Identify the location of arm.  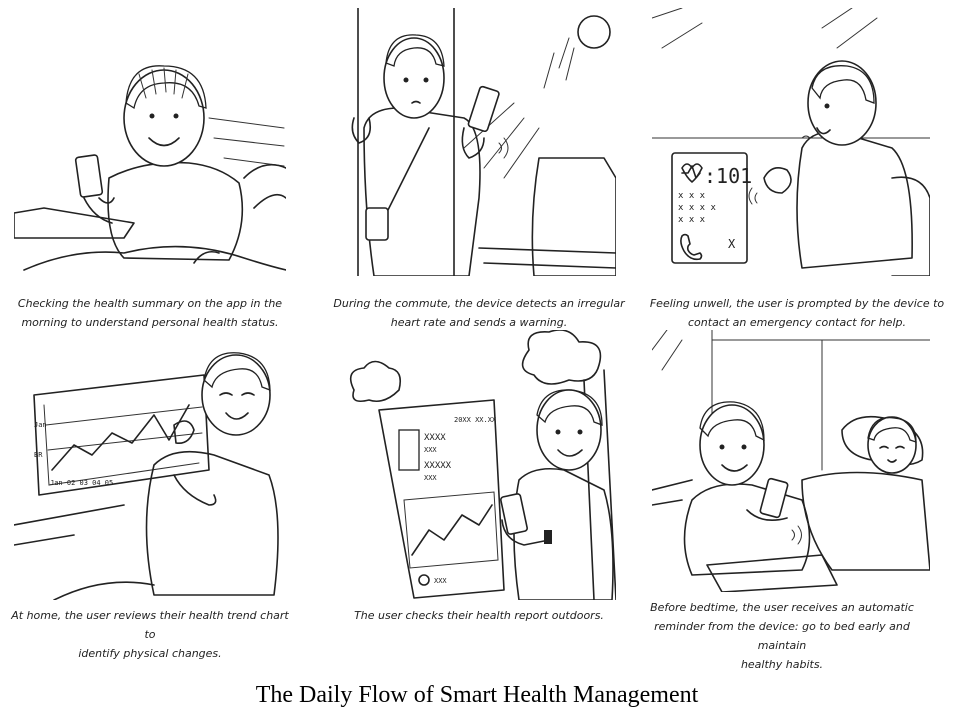
(195, 490).